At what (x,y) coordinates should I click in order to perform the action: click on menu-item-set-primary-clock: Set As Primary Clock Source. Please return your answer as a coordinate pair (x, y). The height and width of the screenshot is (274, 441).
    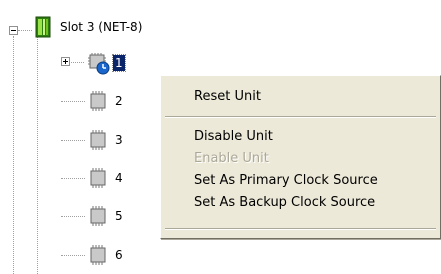
    Looking at the image, I should click on (286, 181).